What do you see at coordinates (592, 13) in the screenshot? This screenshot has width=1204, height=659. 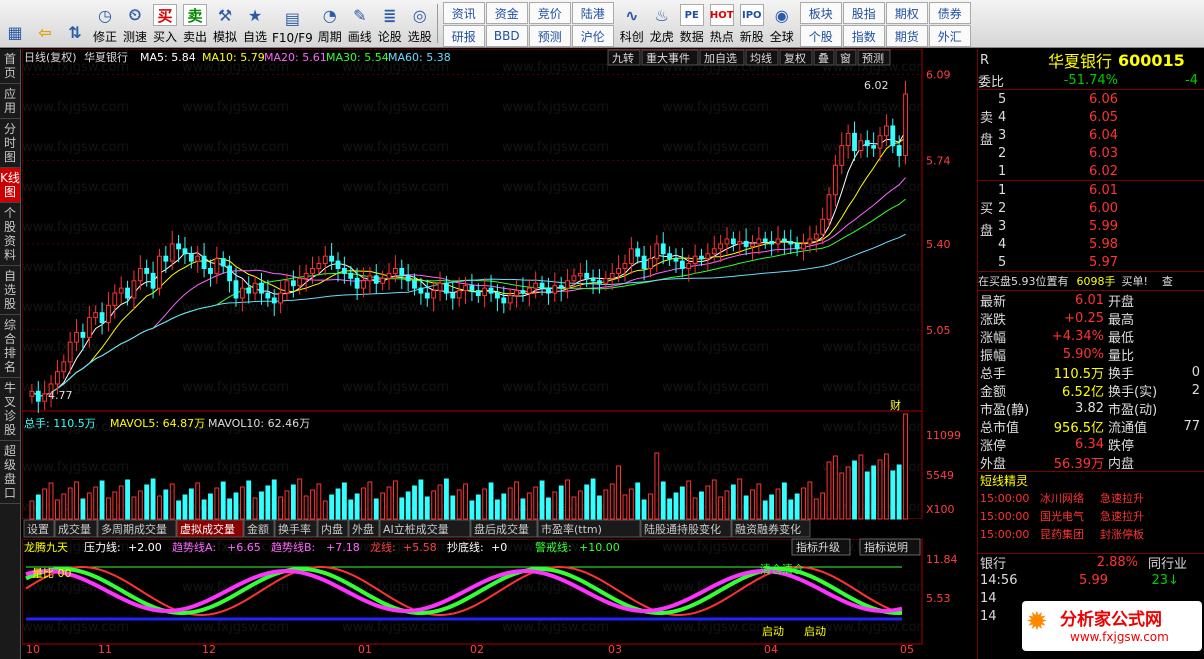 I see `grid-button: 陆港` at bounding box center [592, 13].